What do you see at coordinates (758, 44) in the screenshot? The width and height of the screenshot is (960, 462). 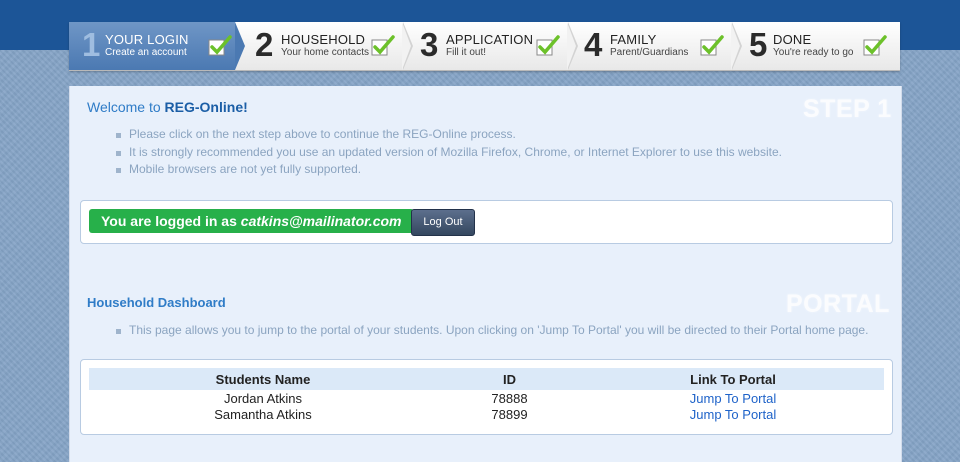 I see `step-number: 5` at bounding box center [758, 44].